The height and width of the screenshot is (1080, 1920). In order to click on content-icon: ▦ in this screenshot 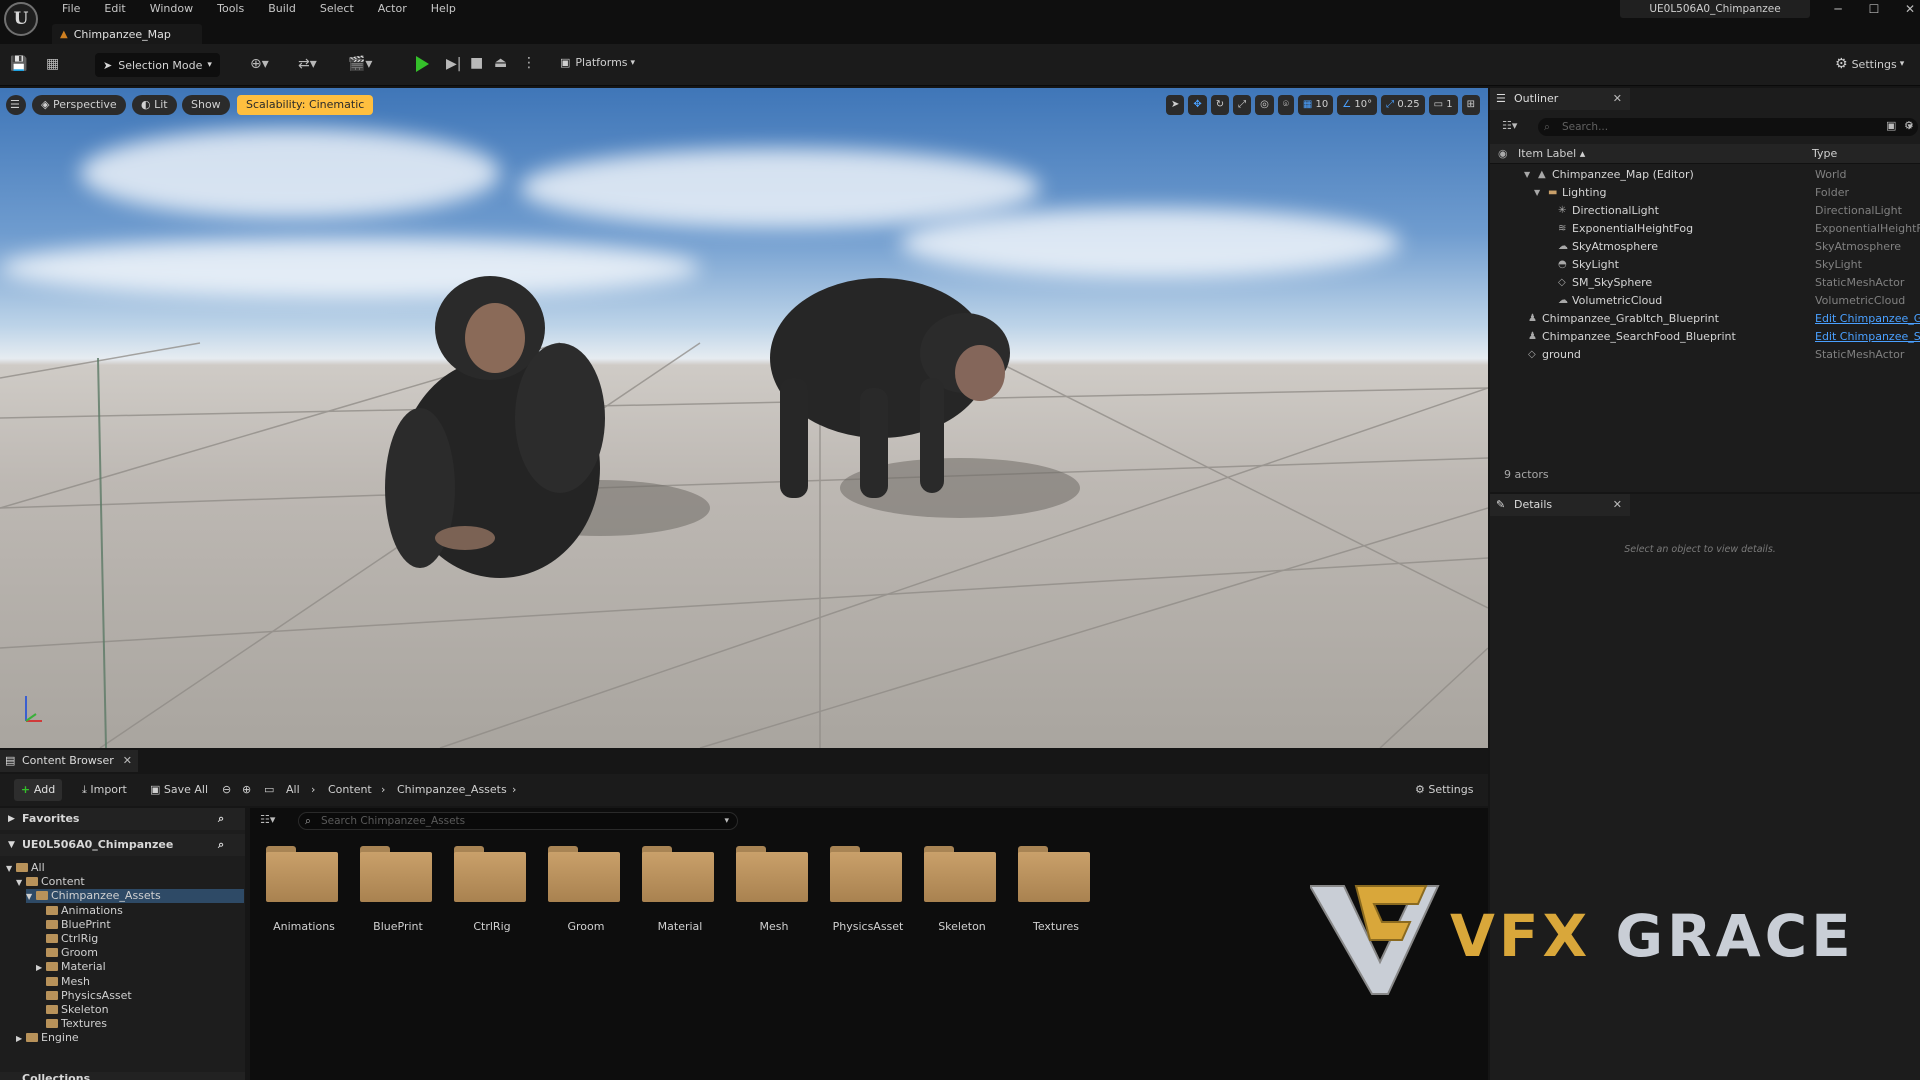, I will do `click(52, 64)`.